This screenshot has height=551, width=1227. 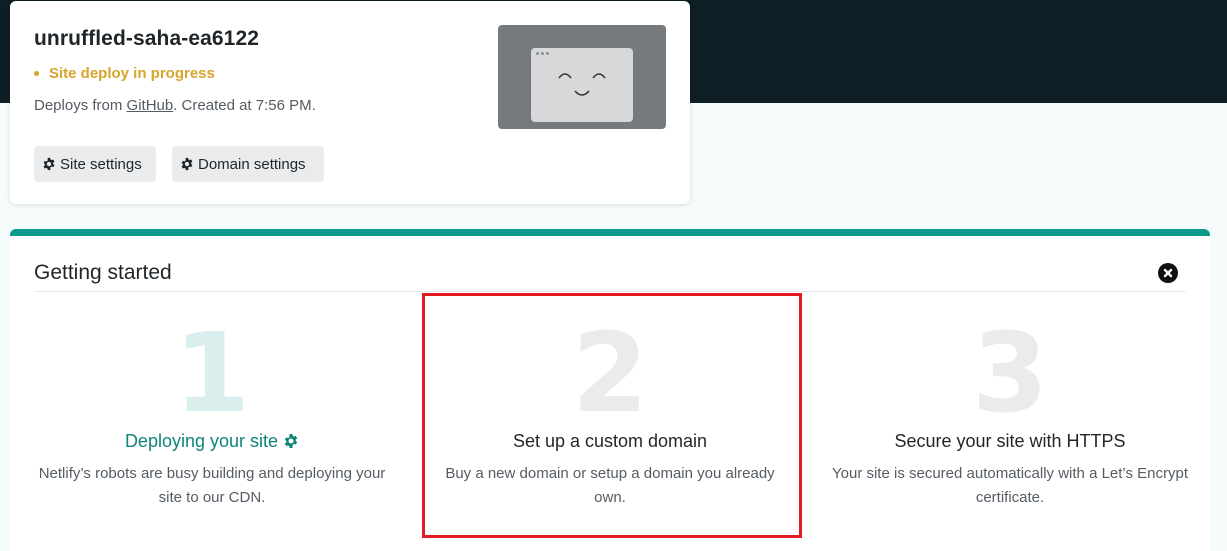 I want to click on deploy-info: Deploys from GitHub. Created at 7:56 PM., so click(x=175, y=105).